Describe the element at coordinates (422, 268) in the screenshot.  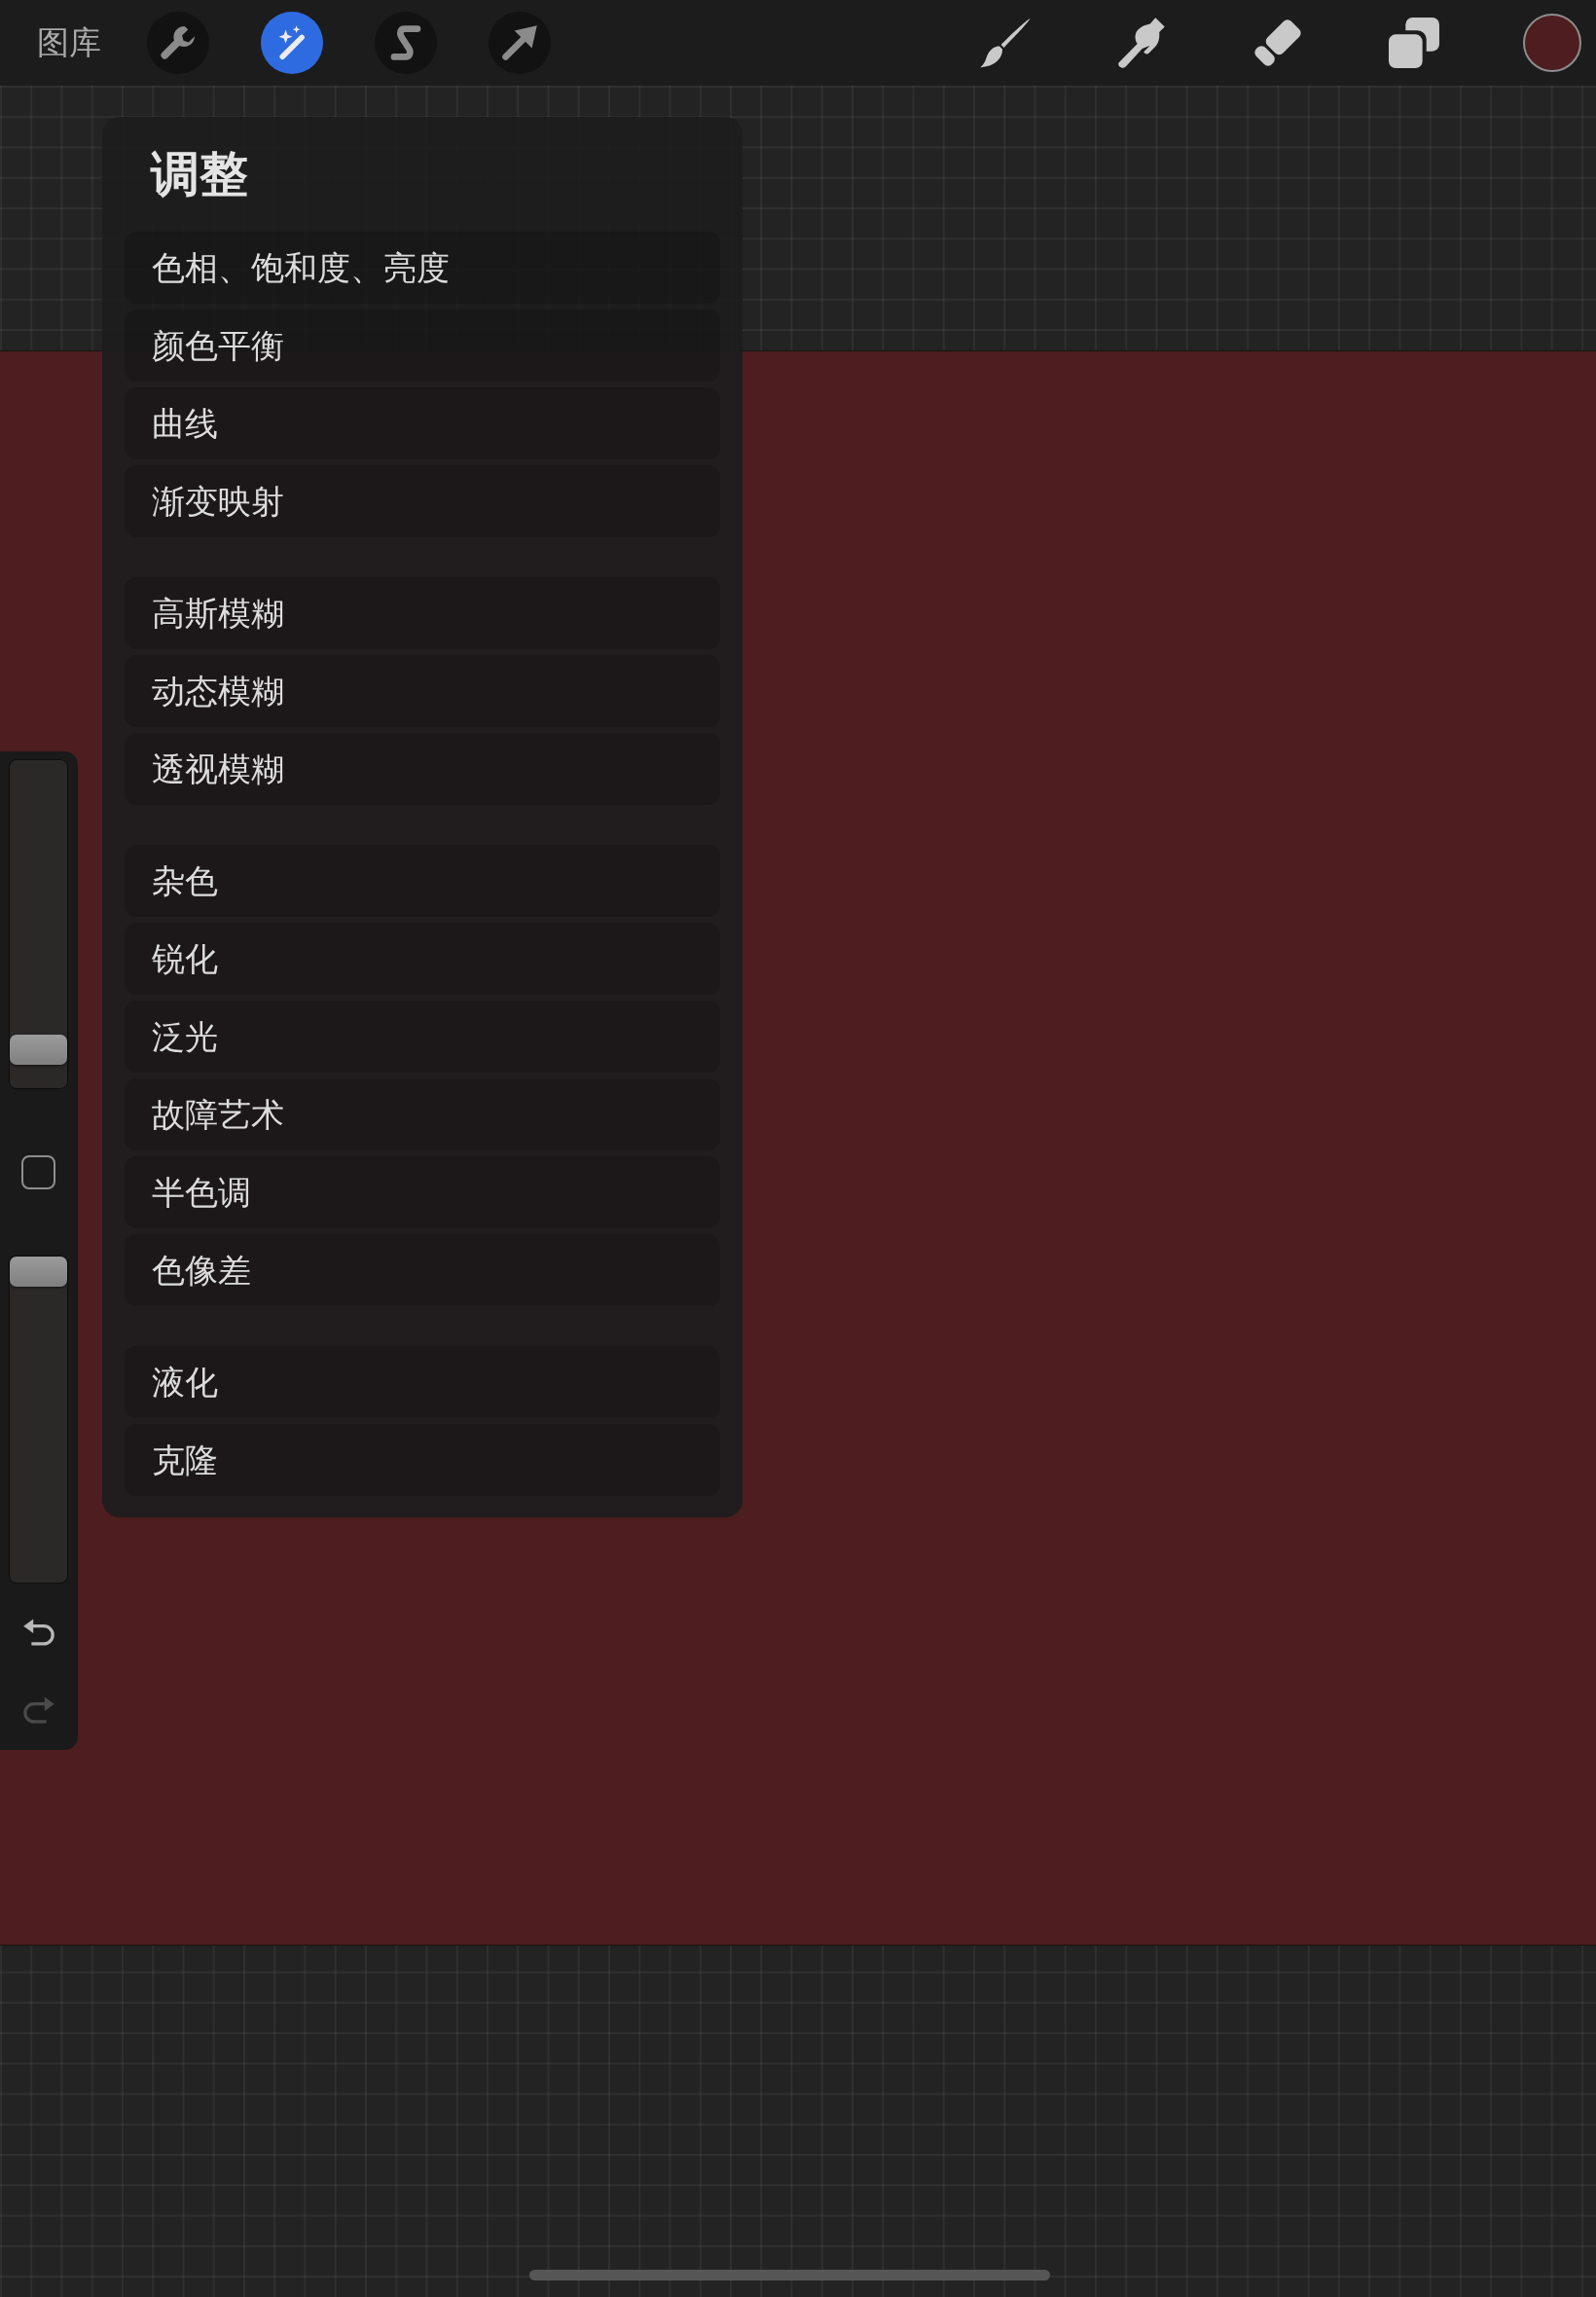
I see `menu-item: 色相、饱和度、亮度` at that location.